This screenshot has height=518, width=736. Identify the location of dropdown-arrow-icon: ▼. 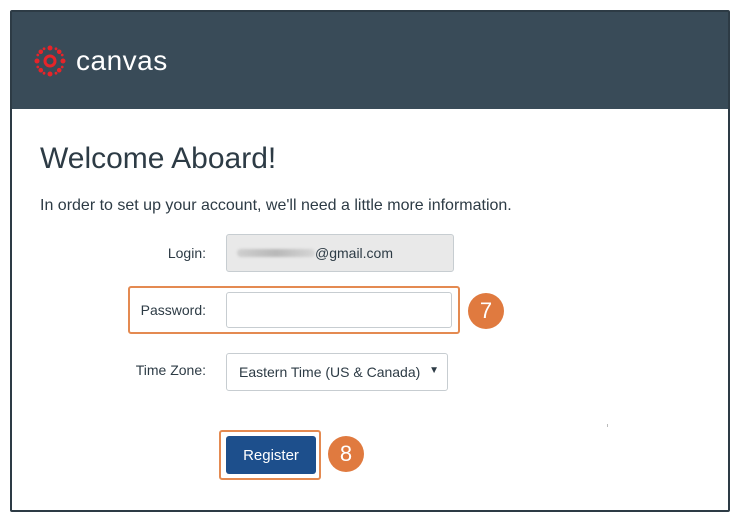
(434, 370).